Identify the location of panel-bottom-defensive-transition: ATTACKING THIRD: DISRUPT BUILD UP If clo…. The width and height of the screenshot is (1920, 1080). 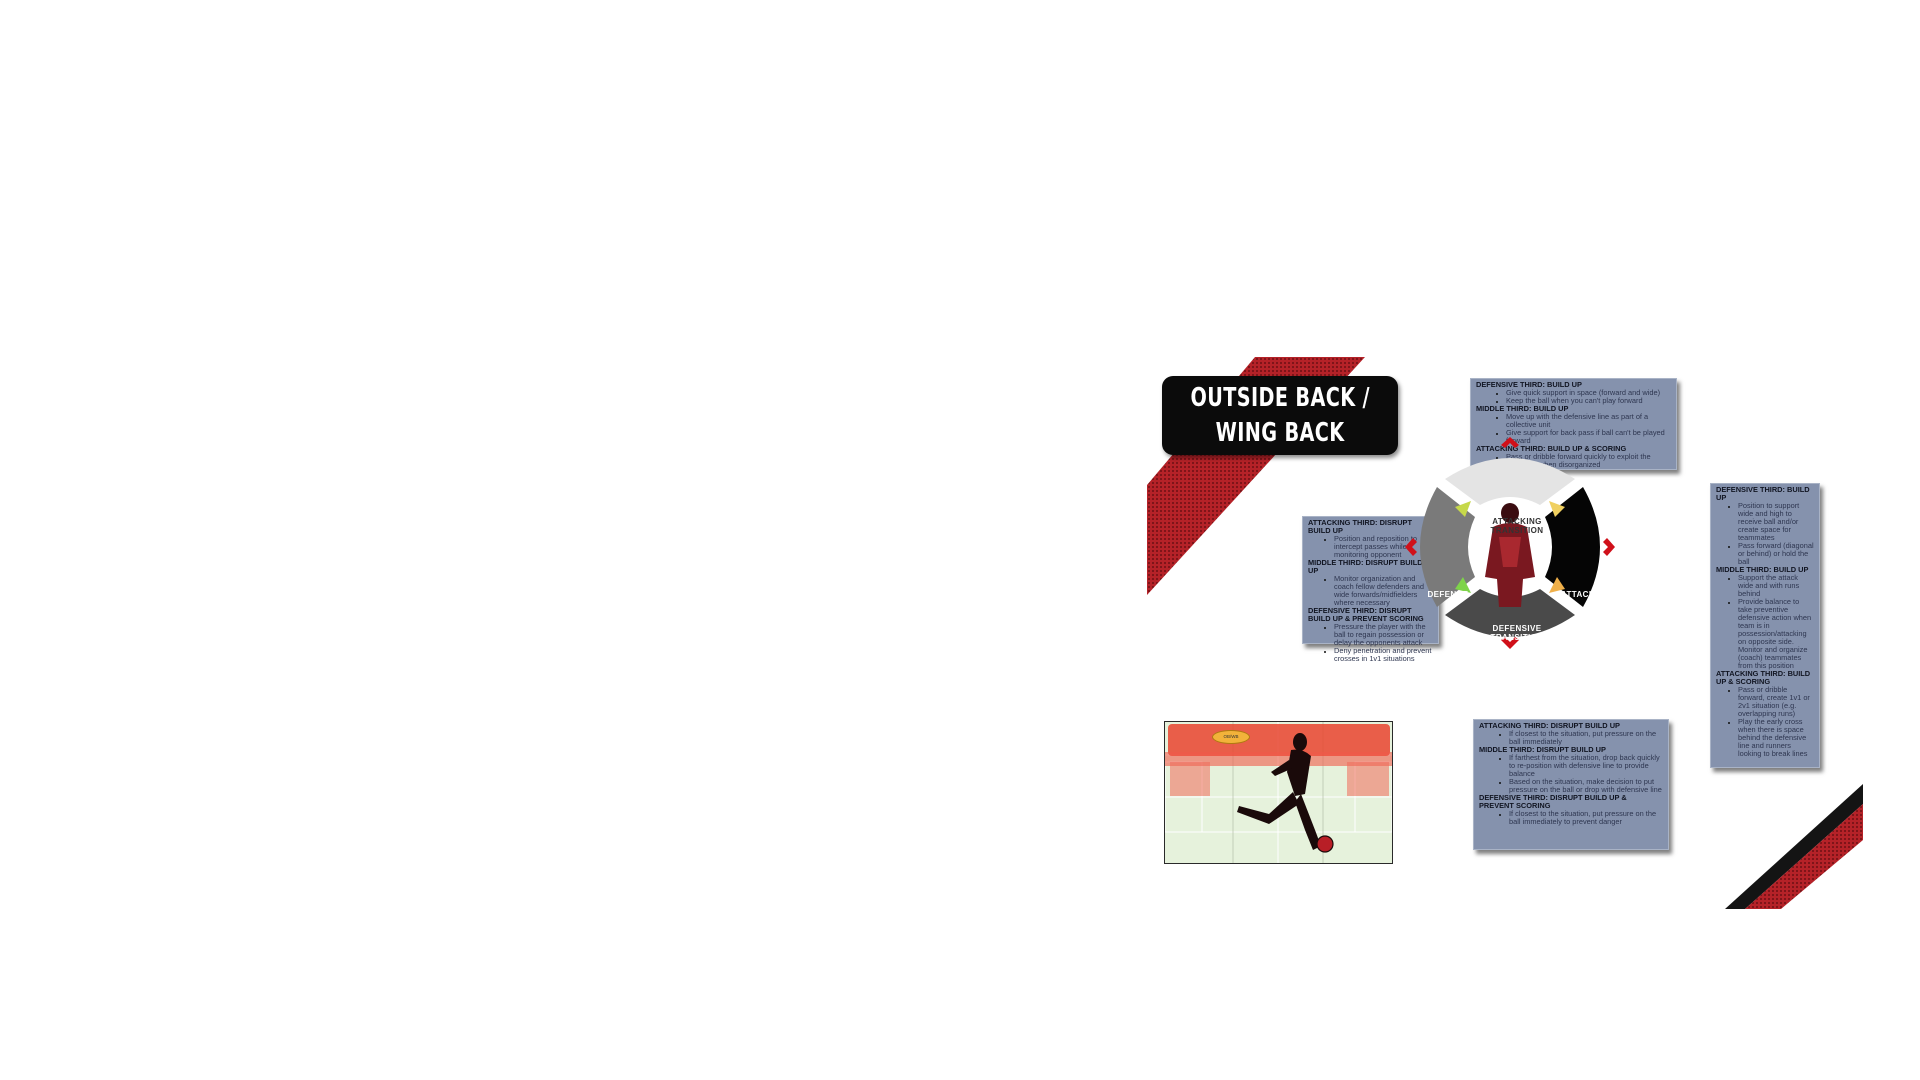
(1571, 784).